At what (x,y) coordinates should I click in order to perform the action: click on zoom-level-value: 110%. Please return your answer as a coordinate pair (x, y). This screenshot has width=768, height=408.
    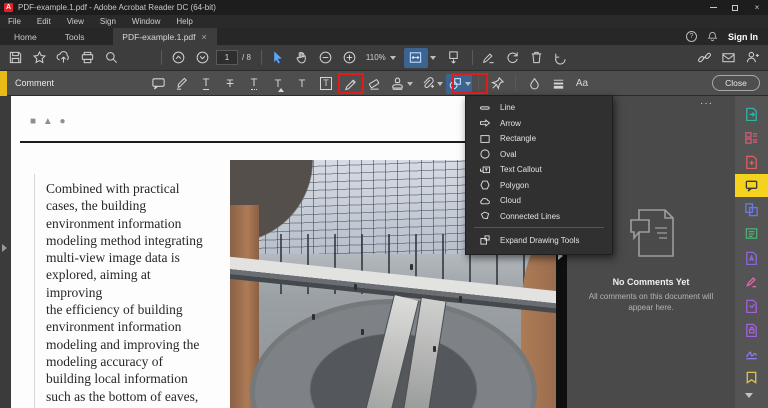
    Looking at the image, I should click on (376, 57).